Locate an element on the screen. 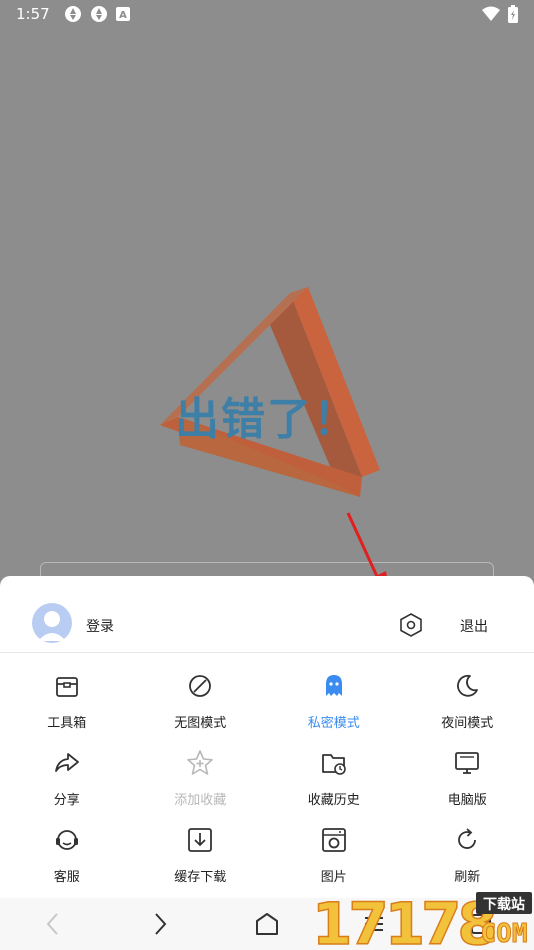 Image resolution: width=534 pixels, height=950 pixels. desktop-version-button: 电脑版 is located at coordinates (467, 783).